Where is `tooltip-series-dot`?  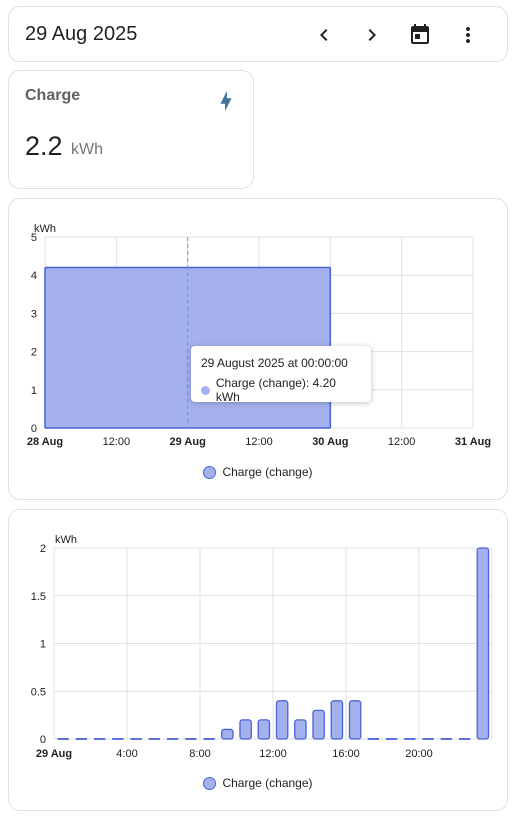
tooltip-series-dot is located at coordinates (205, 390).